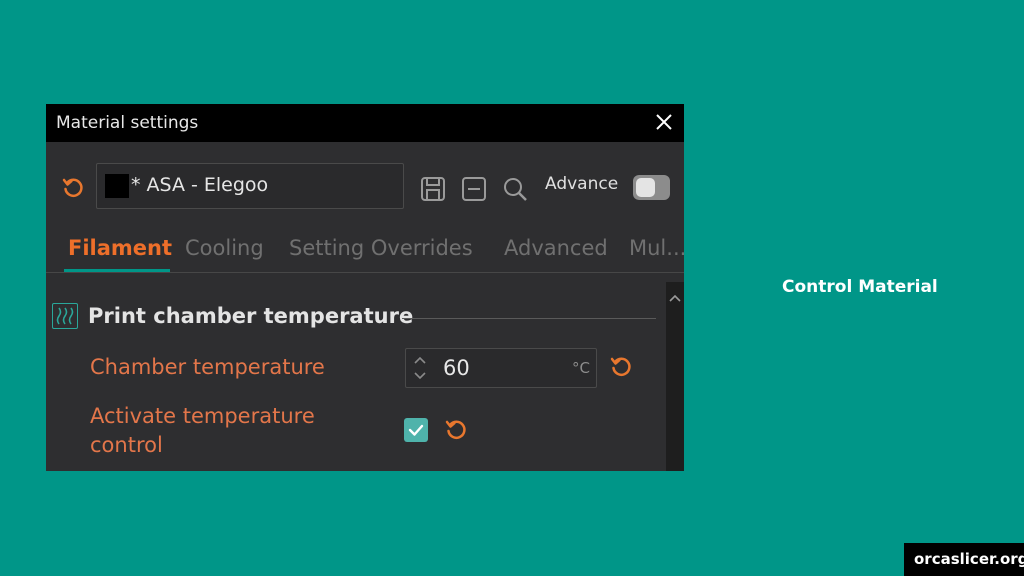  What do you see at coordinates (675, 376) in the screenshot?
I see `vertical-scrollbar` at bounding box center [675, 376].